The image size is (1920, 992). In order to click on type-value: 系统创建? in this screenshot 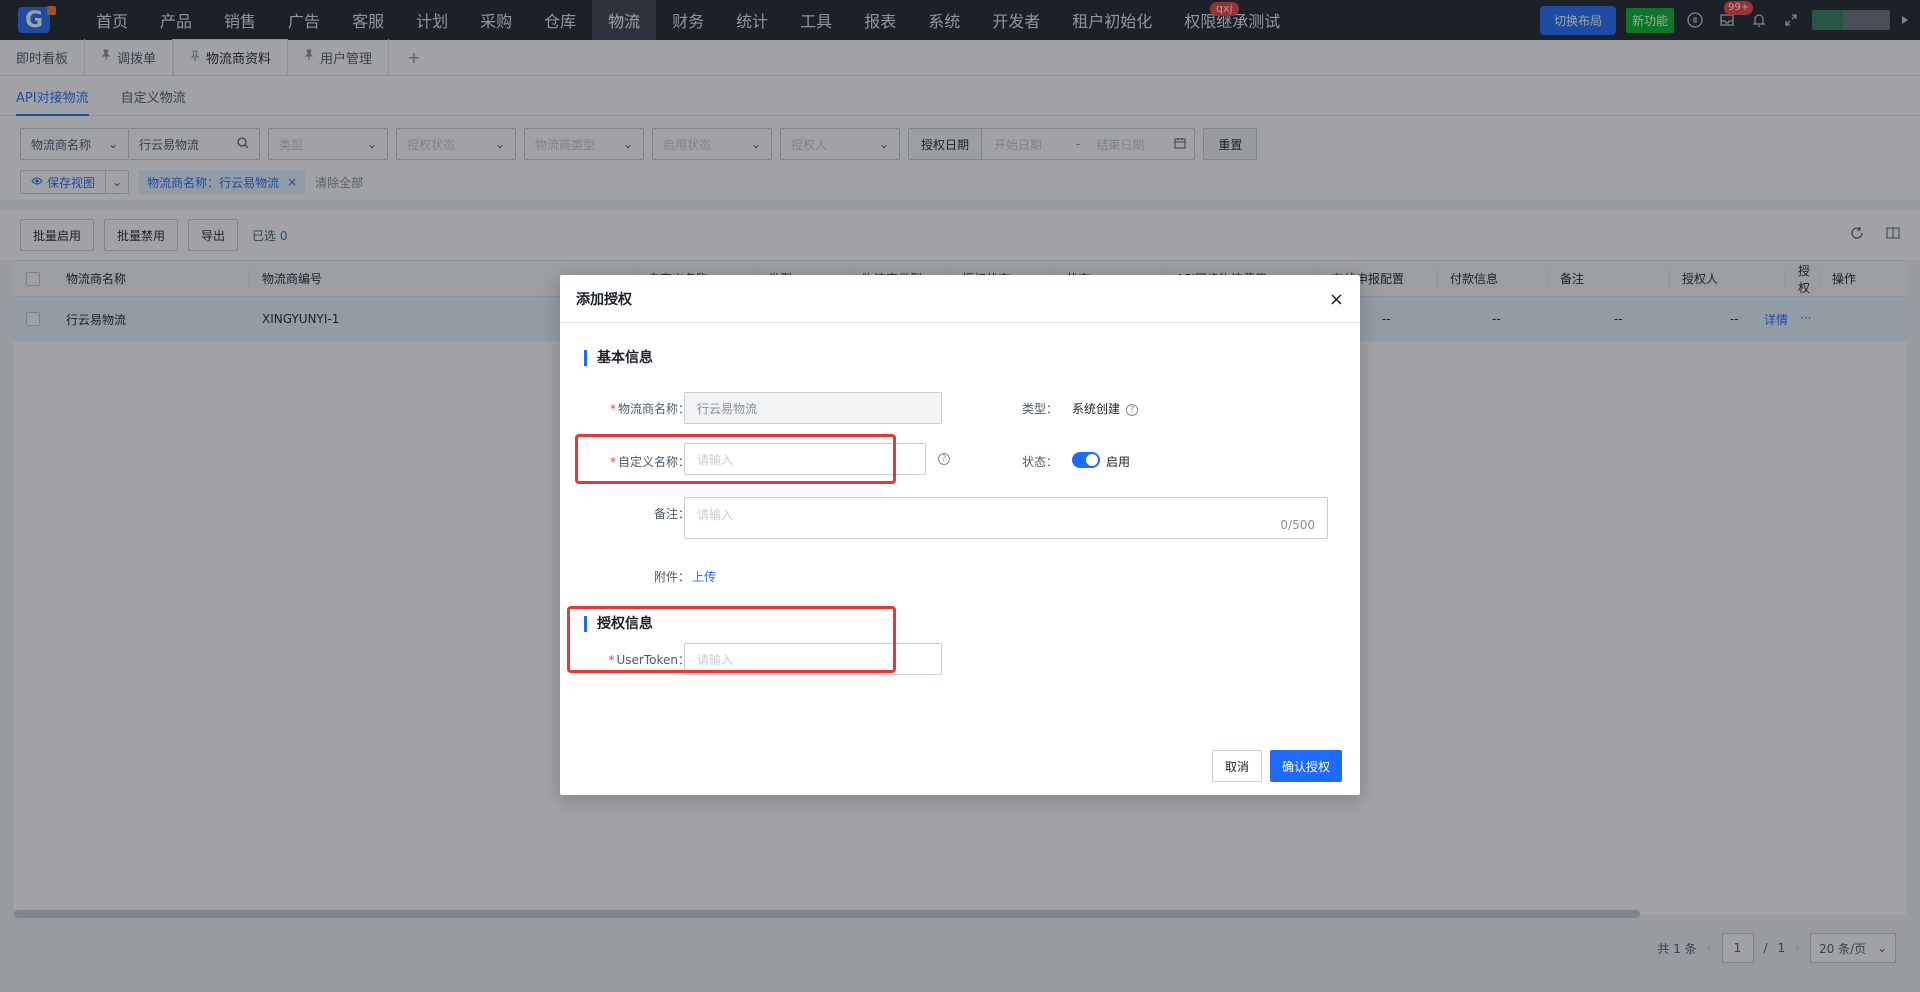, I will do `click(1105, 408)`.